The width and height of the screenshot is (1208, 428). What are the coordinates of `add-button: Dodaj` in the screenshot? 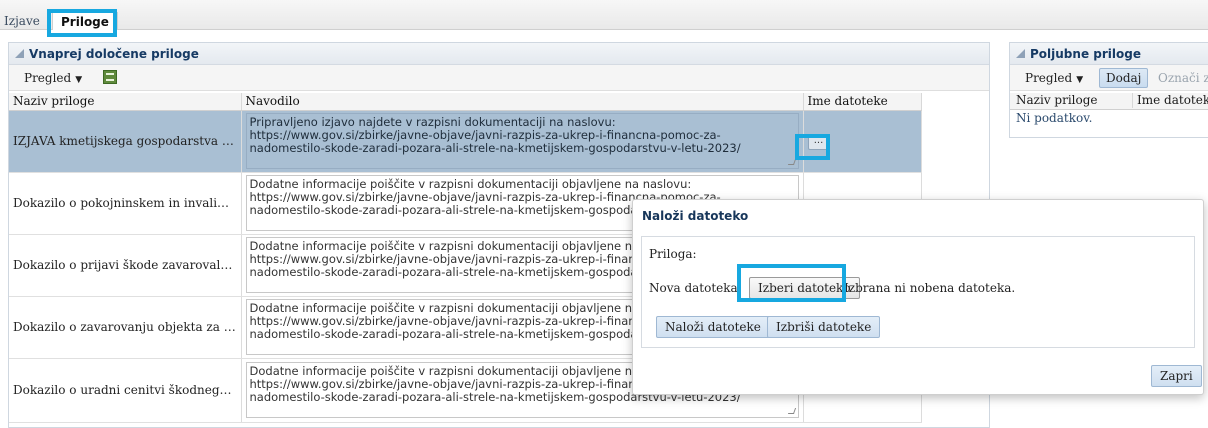 It's located at (1124, 78).